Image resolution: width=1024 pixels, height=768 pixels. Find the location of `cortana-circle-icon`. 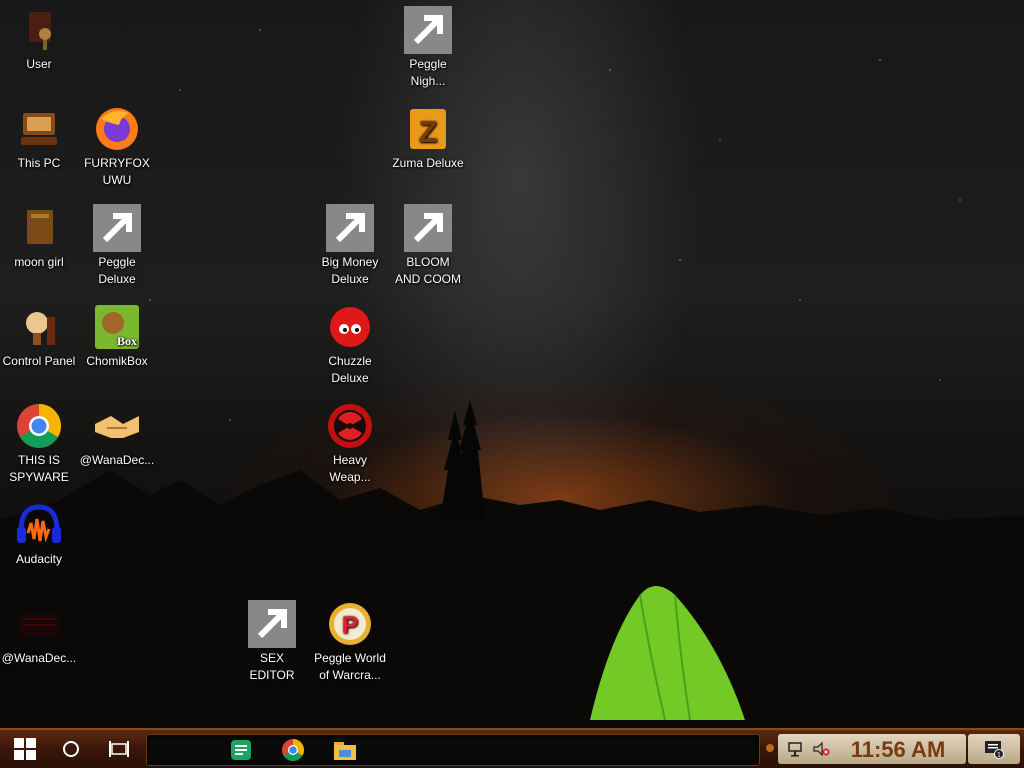

cortana-circle-icon is located at coordinates (71, 749).